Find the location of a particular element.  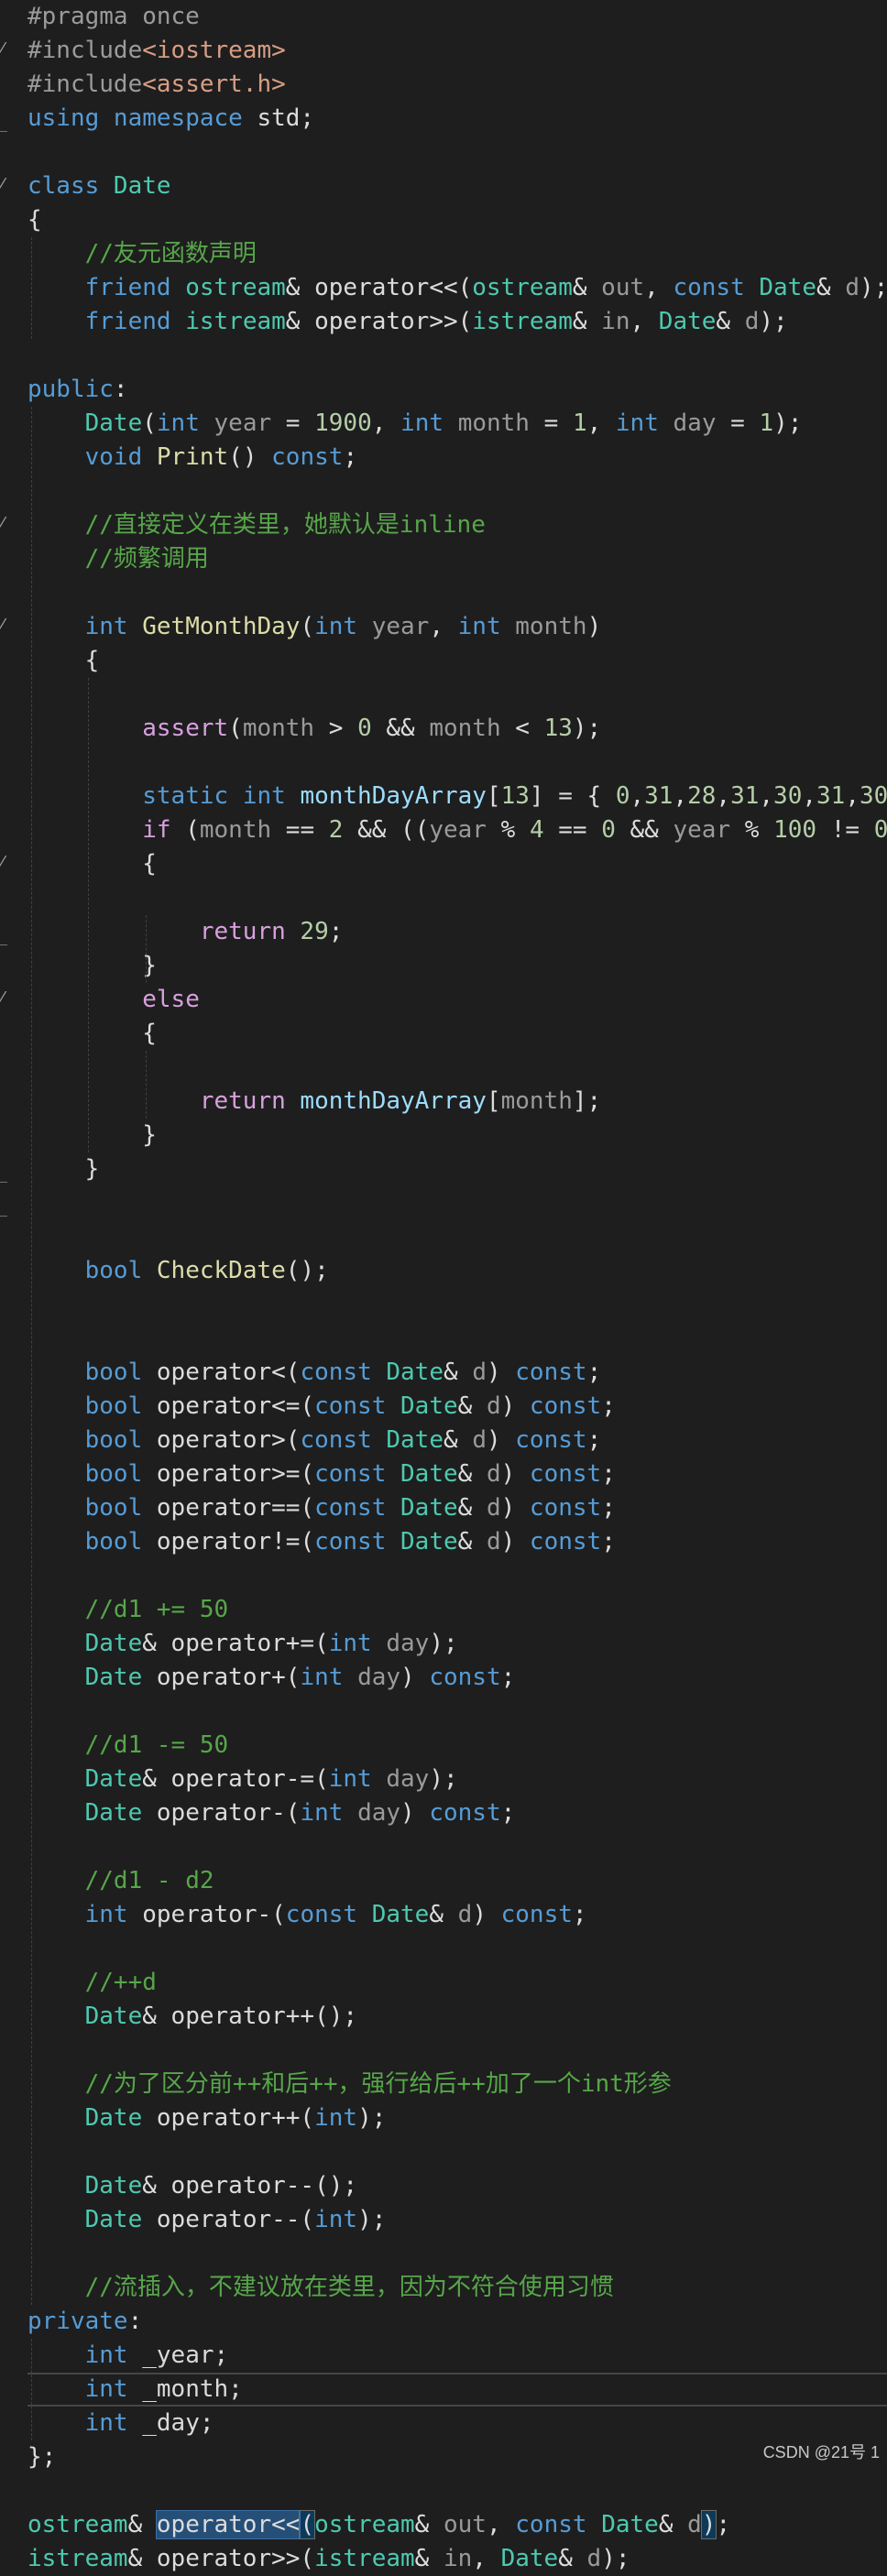

code-line: Date operator+(int day) const; is located at coordinates (457, 1678).